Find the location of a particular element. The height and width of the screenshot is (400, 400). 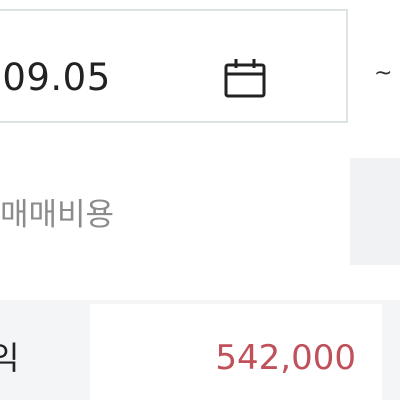

start-date-value: 22.09.05 is located at coordinates (55, 77).